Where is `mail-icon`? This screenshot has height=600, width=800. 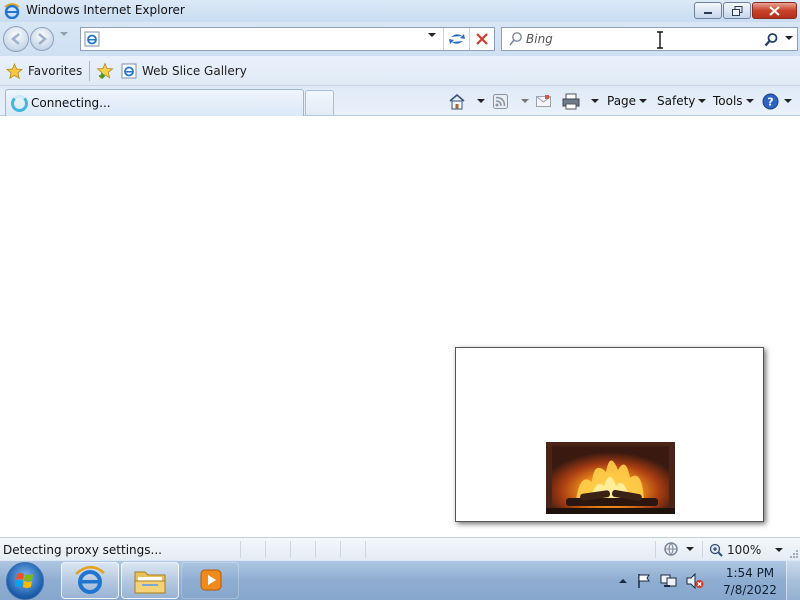
mail-icon is located at coordinates (543, 101).